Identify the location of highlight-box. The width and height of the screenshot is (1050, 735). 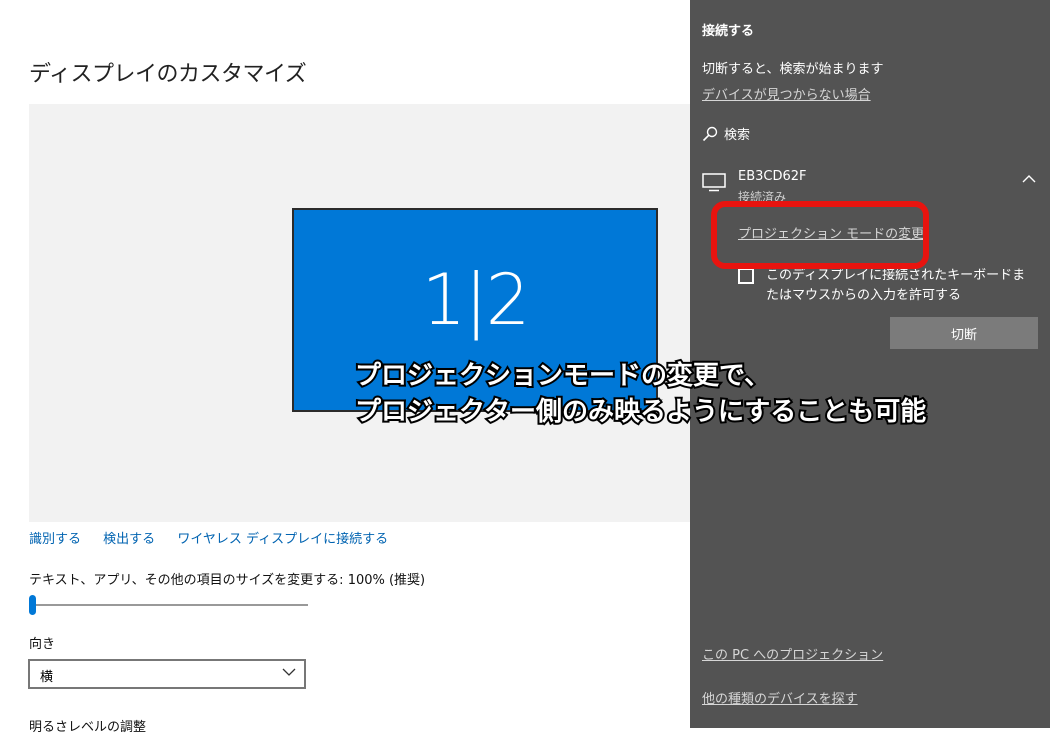
(820, 235).